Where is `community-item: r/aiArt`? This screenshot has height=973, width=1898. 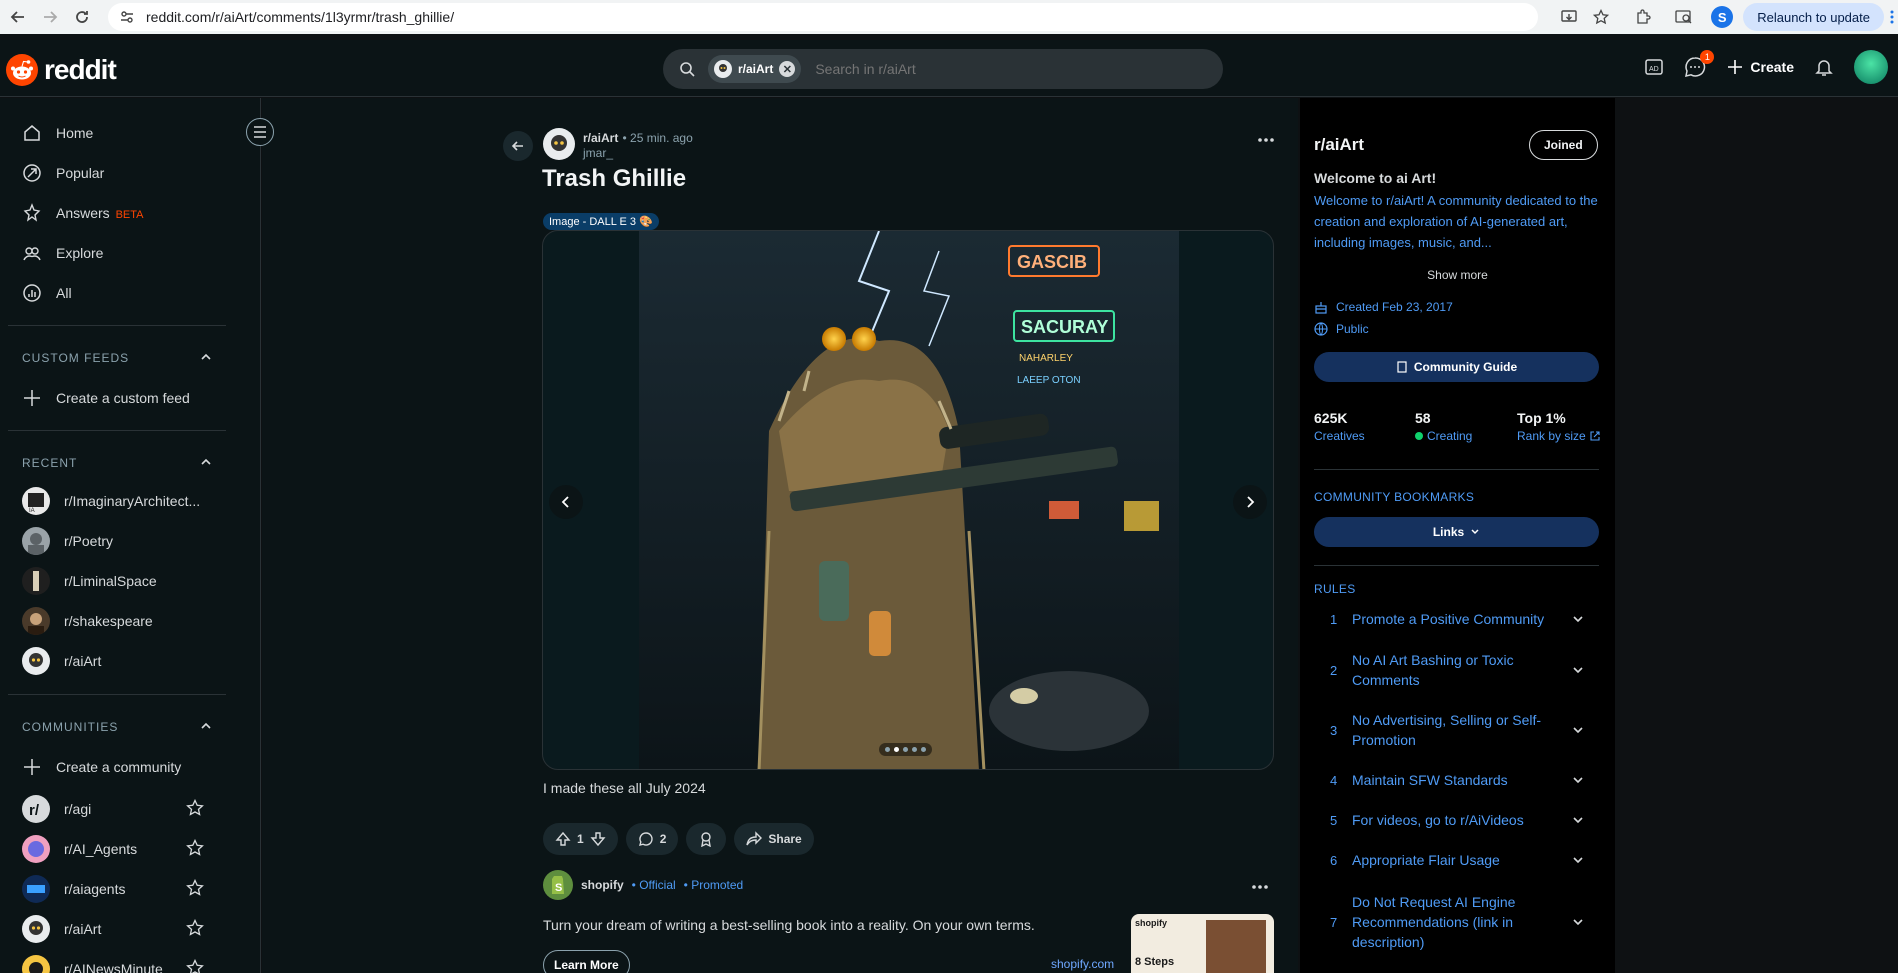
community-item: r/aiArt is located at coordinates (61, 929).